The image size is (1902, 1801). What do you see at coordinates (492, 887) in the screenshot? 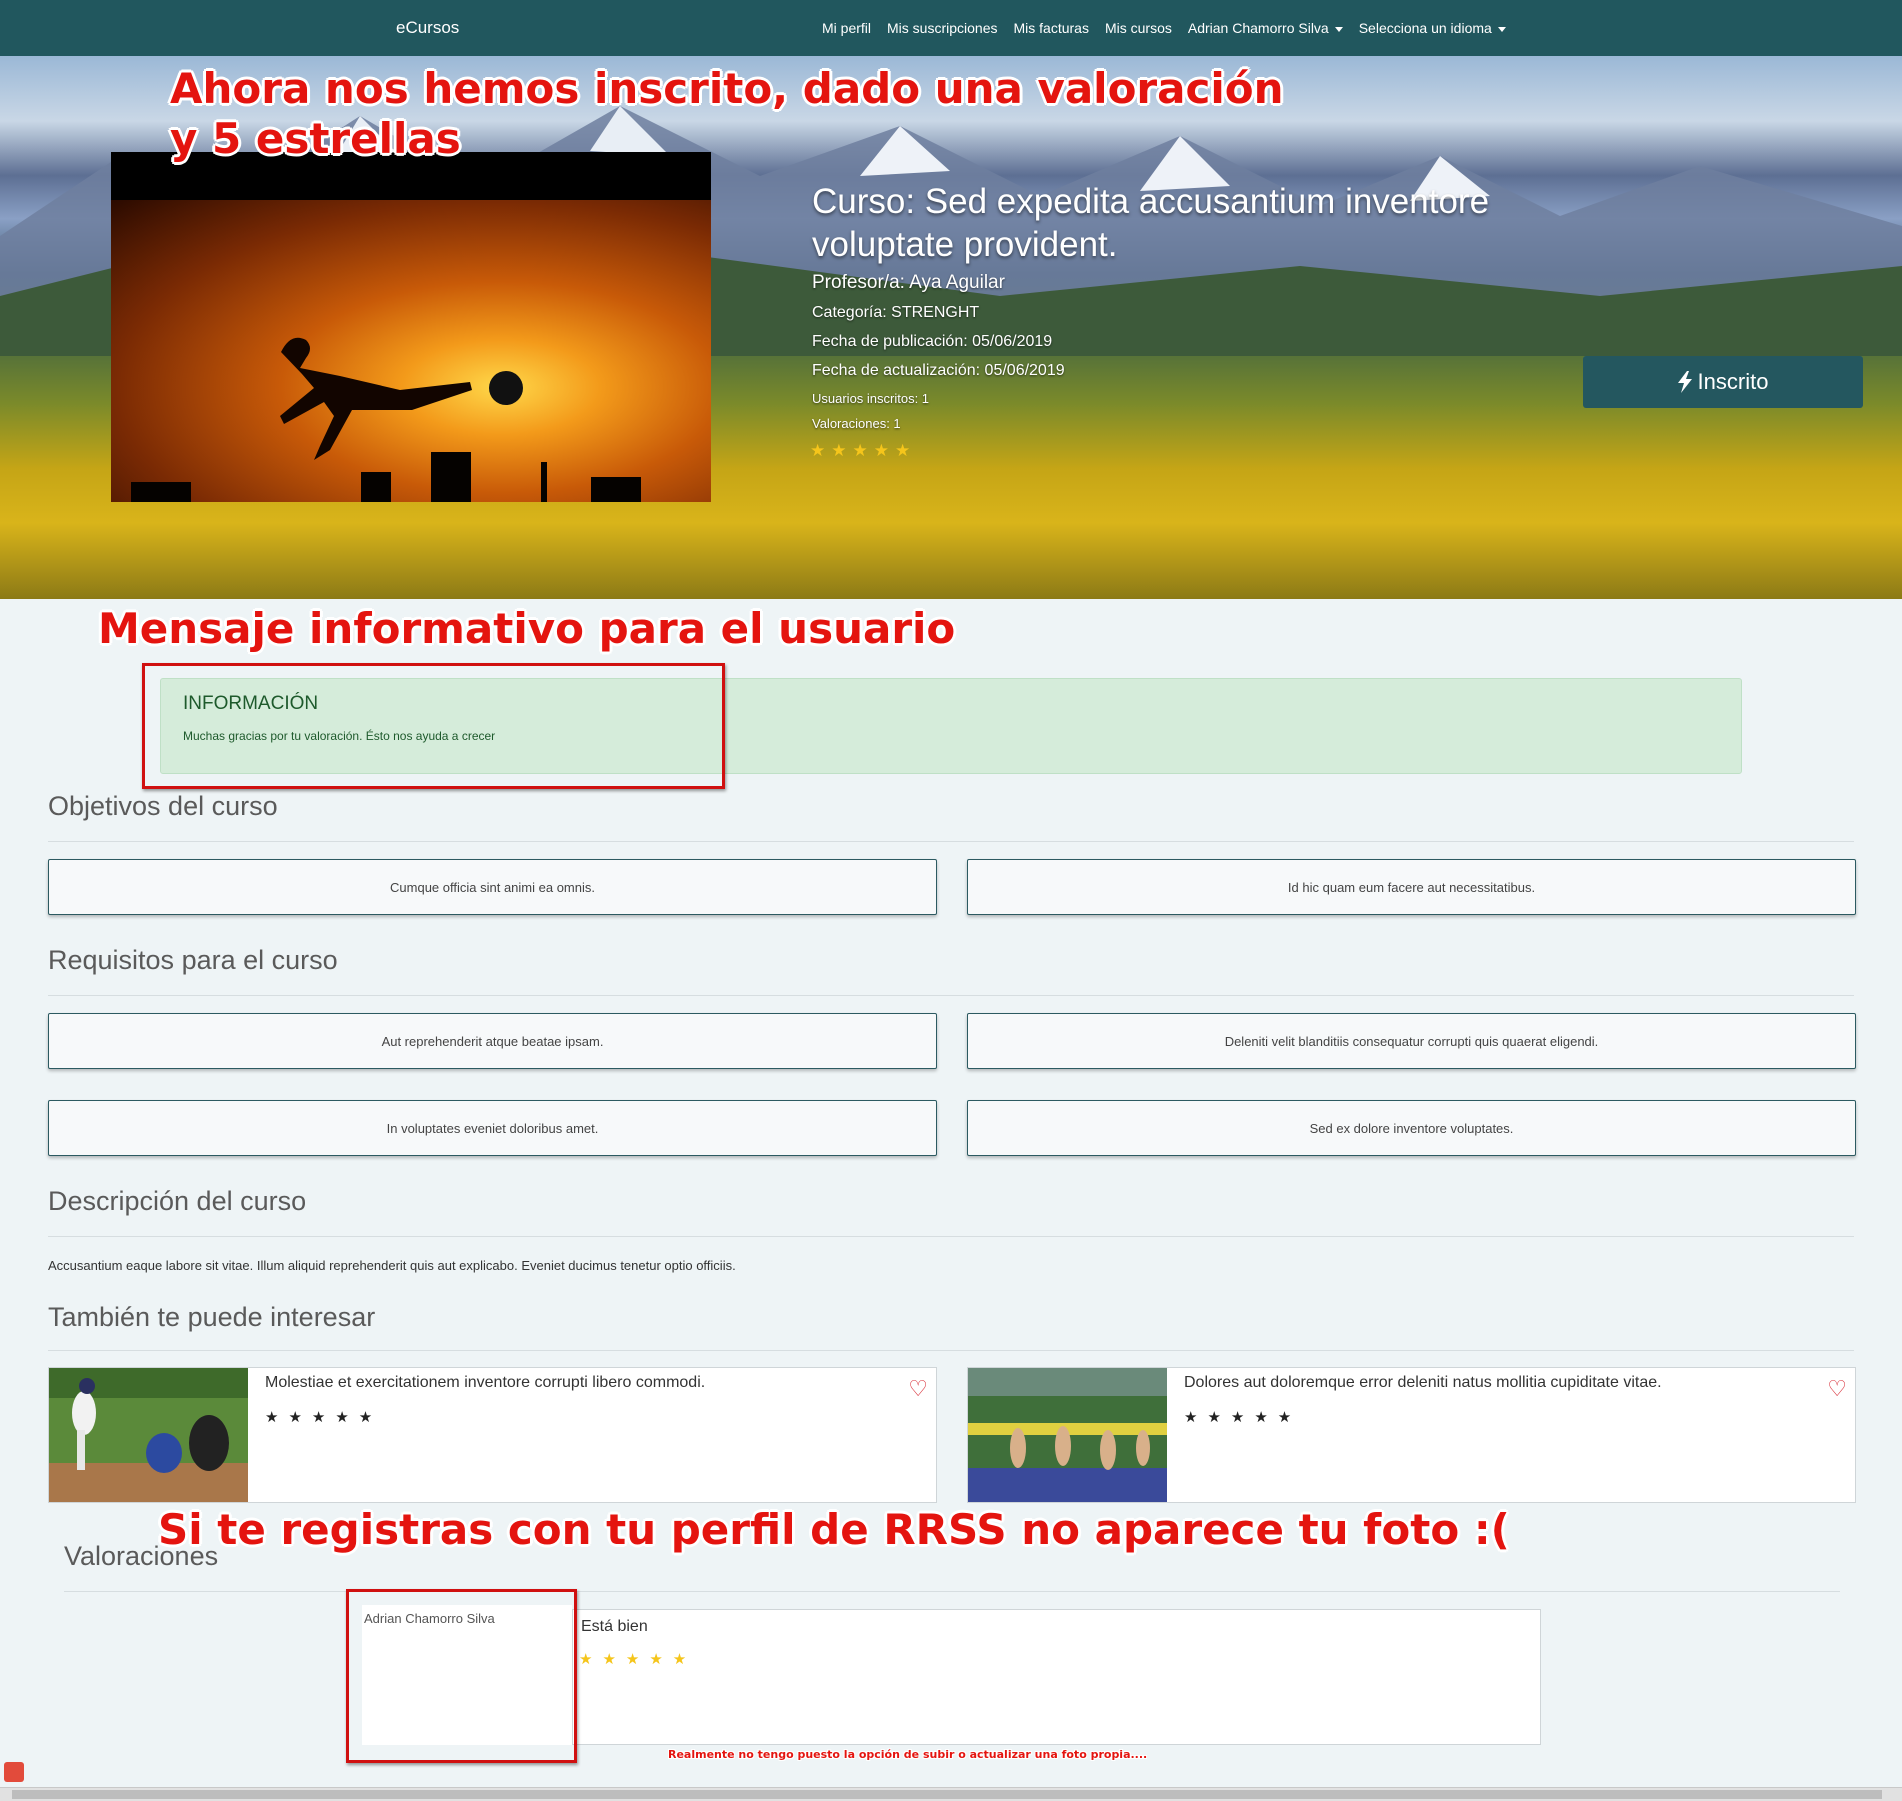
I see `objective-item: Cumque officia sint animi ea omnis.` at bounding box center [492, 887].